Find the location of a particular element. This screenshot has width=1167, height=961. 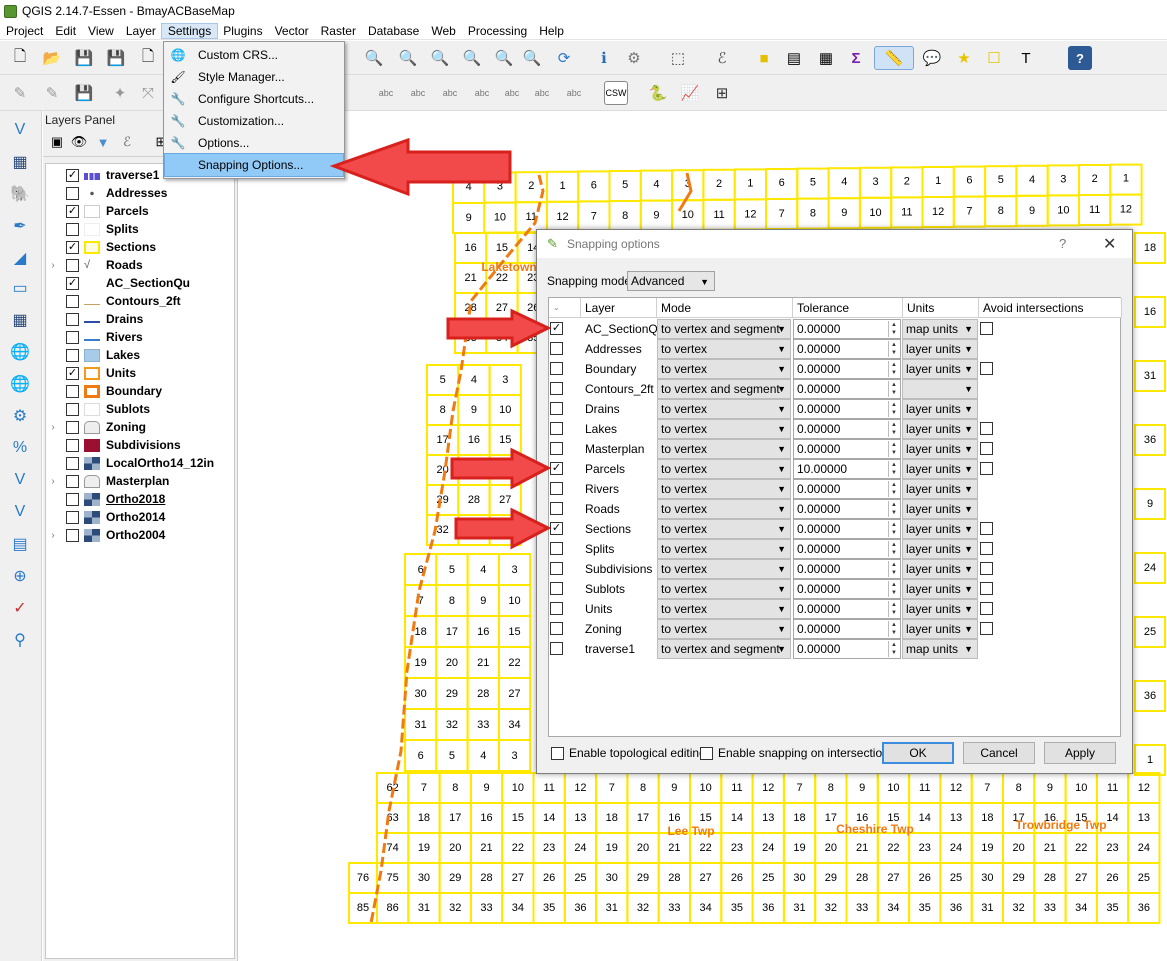

menu-view: View is located at coordinates (101, 31).